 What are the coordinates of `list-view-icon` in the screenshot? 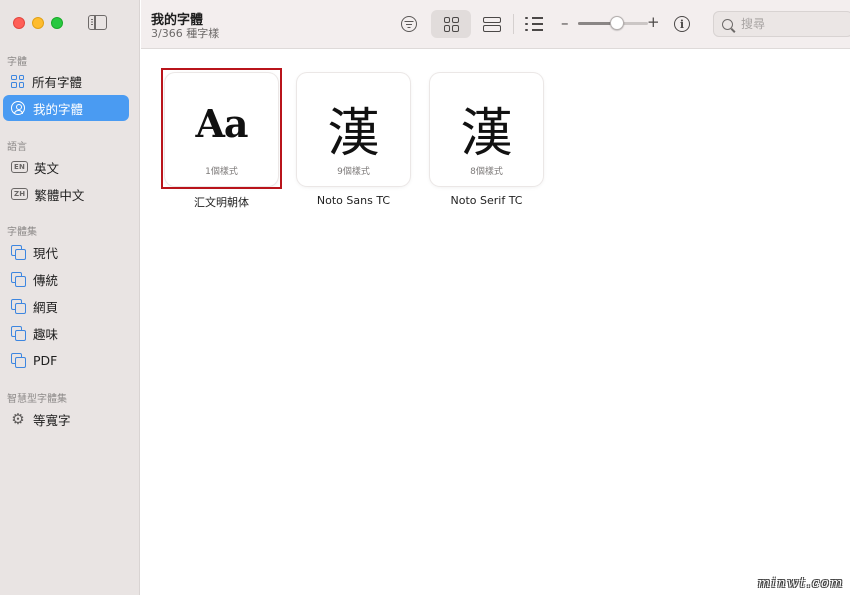 It's located at (534, 24).